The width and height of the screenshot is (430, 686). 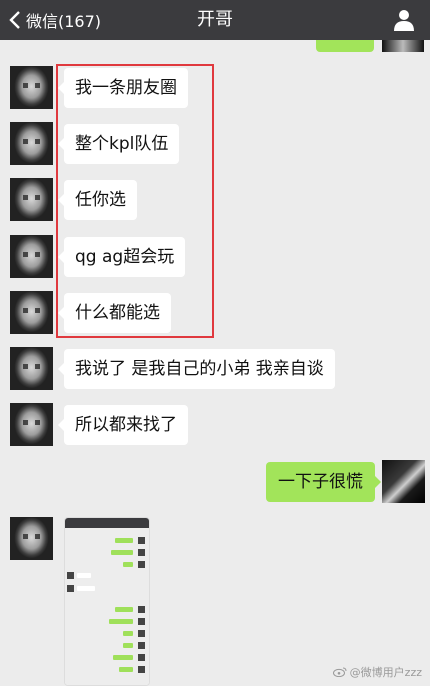 What do you see at coordinates (323, 482) in the screenshot?
I see `message-bubble-outgoing: 一下子很慌` at bounding box center [323, 482].